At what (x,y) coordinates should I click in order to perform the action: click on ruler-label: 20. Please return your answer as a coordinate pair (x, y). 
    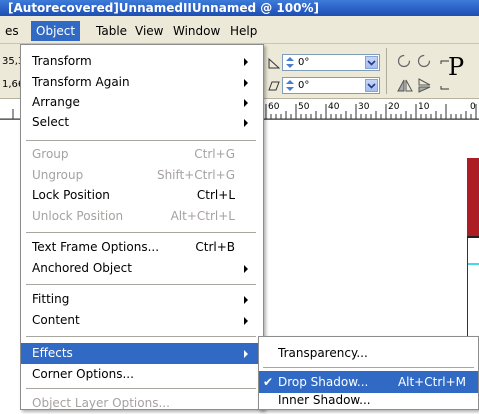
    Looking at the image, I should click on (394, 107).